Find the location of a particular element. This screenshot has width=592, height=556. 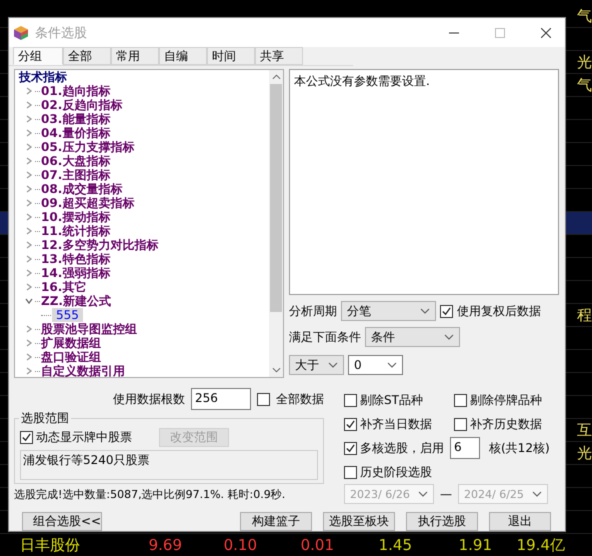

table-cell-text: 1.45 is located at coordinates (395, 545).